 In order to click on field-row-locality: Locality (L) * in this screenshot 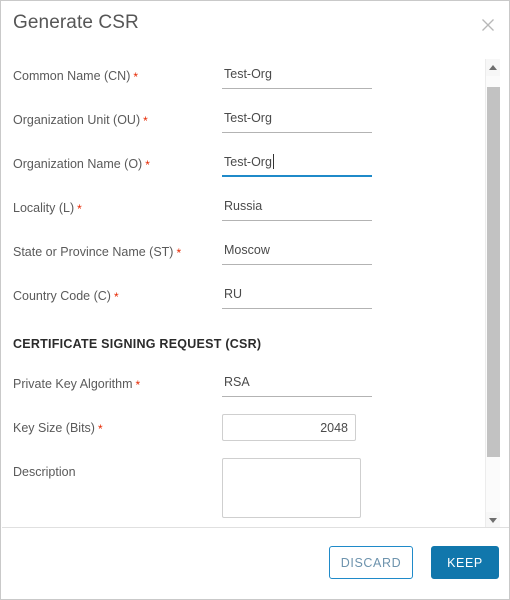, I will do `click(242, 211)`.